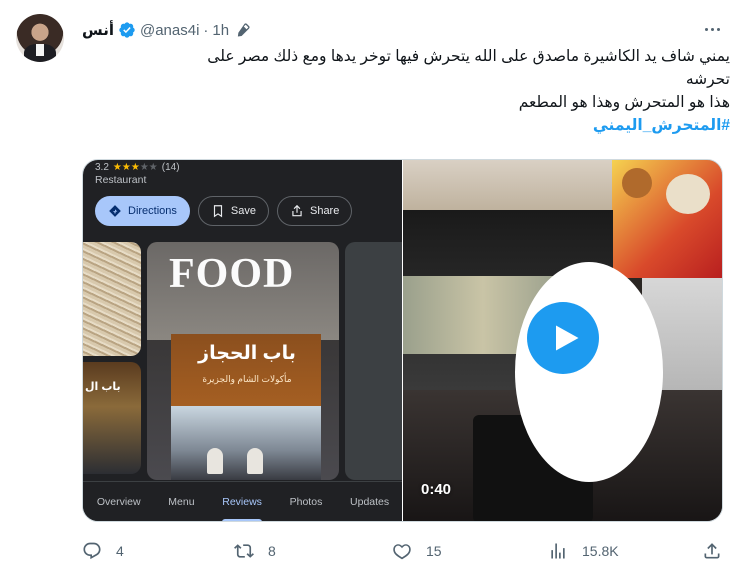 This screenshot has width=743, height=576. What do you see at coordinates (417, 551) in the screenshot?
I see `like-button: 15` at bounding box center [417, 551].